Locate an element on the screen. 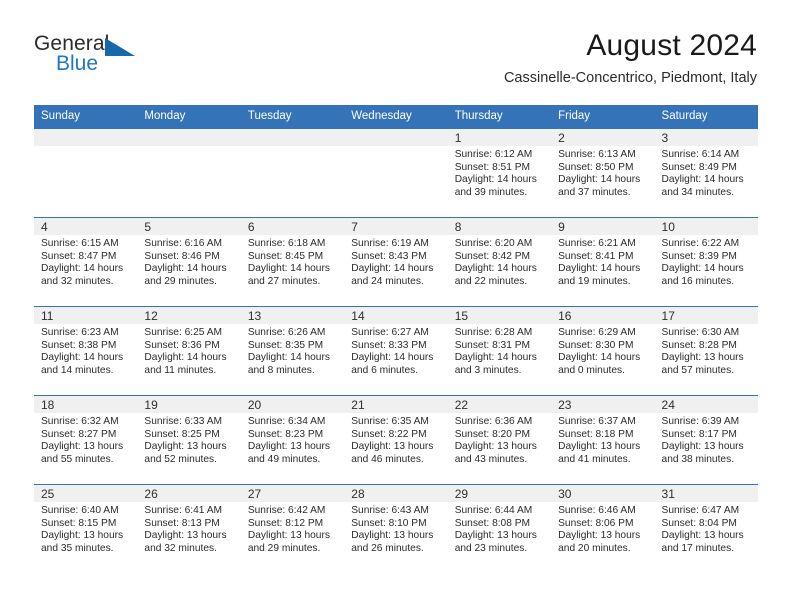 This screenshot has width=792, height=612. day-number: 18 is located at coordinates (86, 404).